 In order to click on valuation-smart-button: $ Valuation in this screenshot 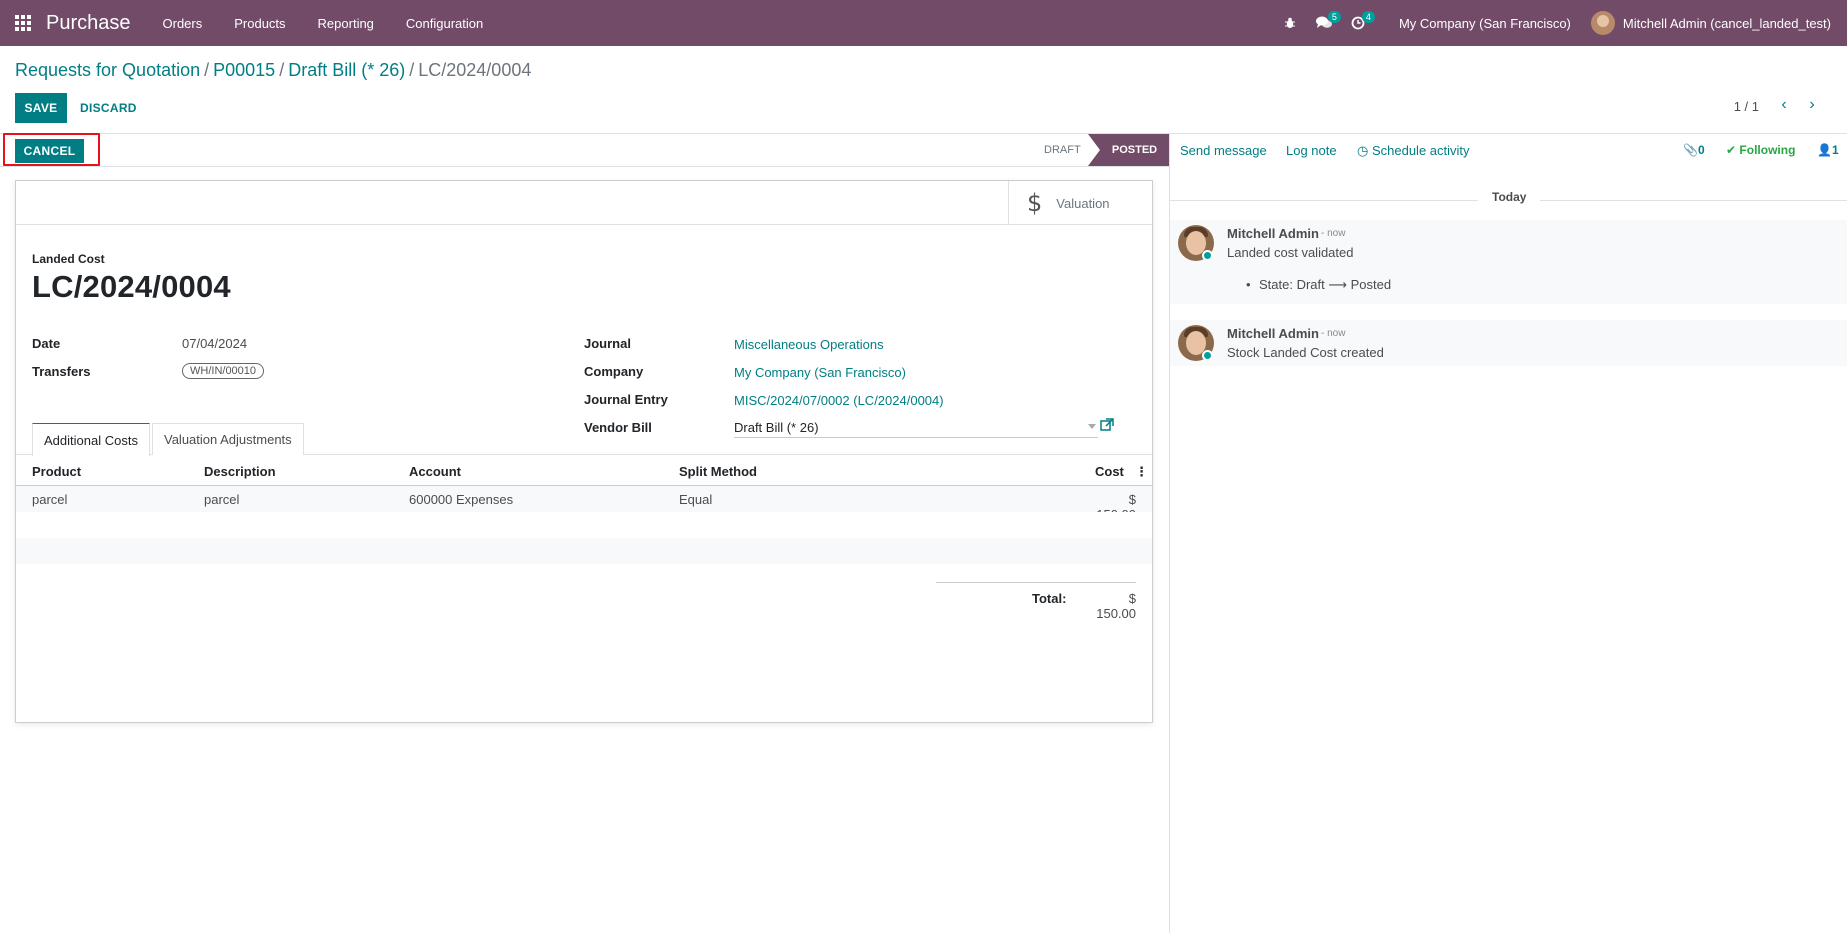, I will do `click(1080, 203)`.